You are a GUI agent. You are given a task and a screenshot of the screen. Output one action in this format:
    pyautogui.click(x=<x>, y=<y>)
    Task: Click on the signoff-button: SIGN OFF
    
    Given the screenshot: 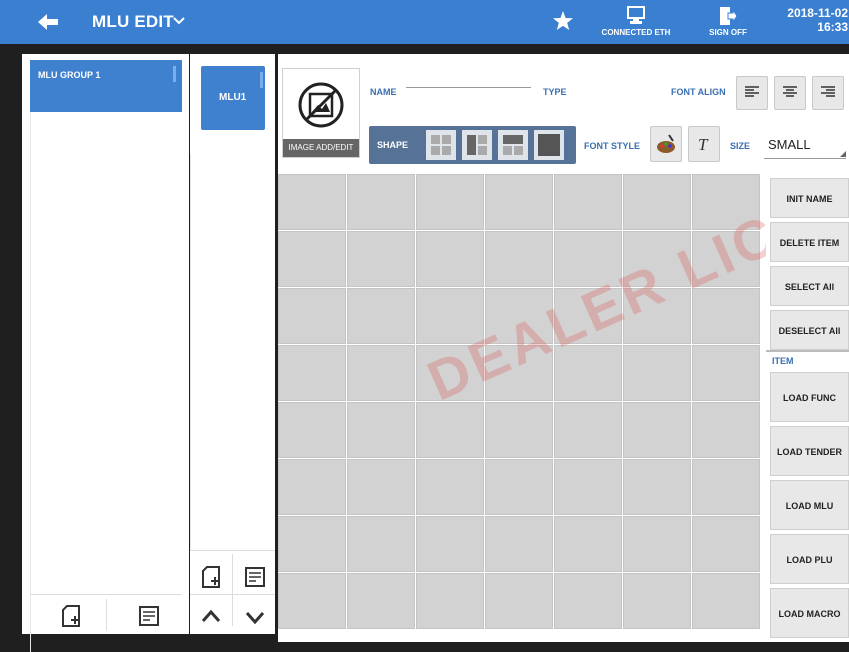 What is the action you would take?
    pyautogui.click(x=728, y=23)
    